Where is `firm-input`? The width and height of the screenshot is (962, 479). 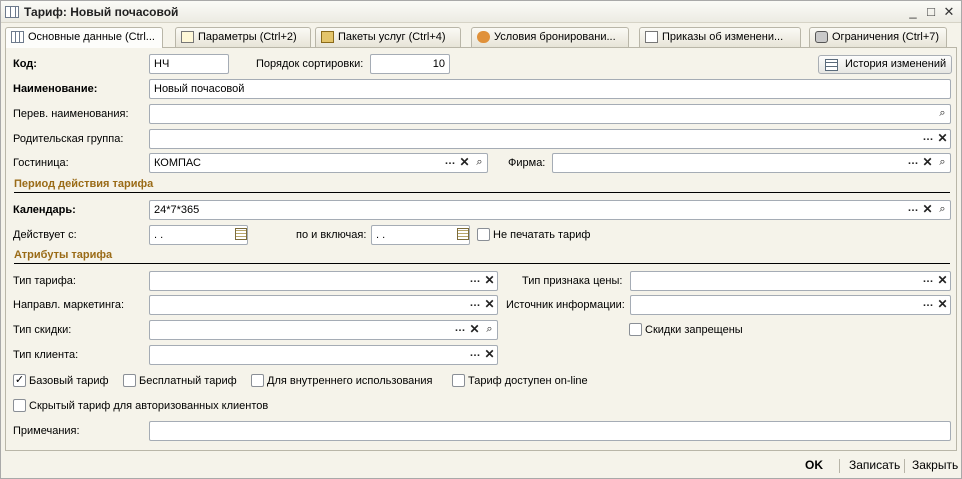
firm-input is located at coordinates (751, 163).